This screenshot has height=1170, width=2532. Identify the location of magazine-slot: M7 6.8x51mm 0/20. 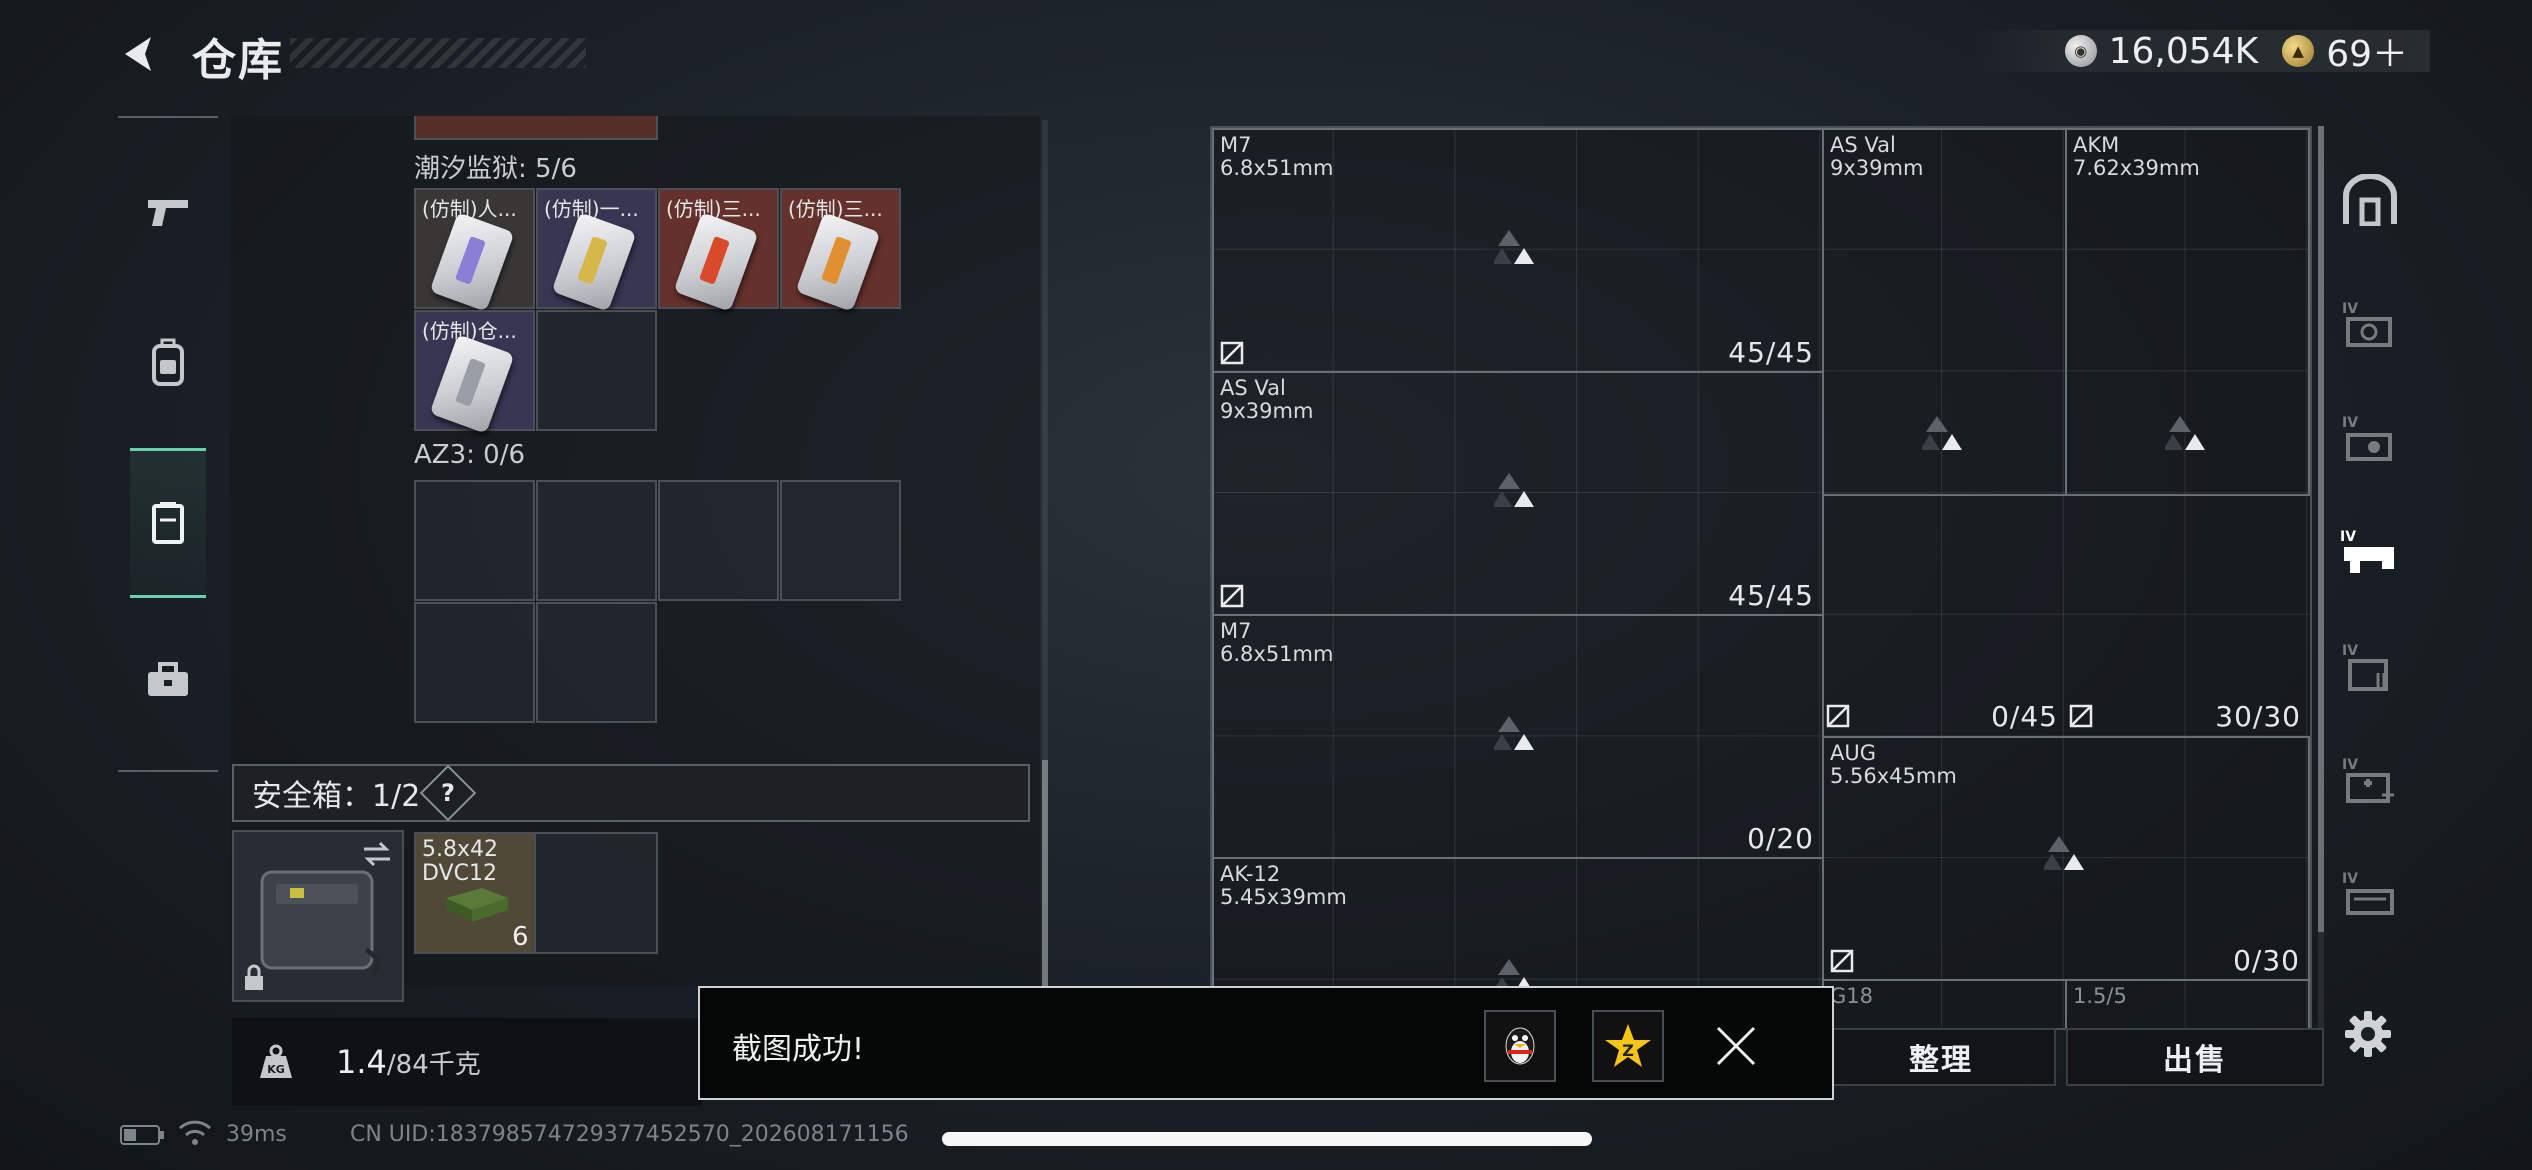
(1518, 736).